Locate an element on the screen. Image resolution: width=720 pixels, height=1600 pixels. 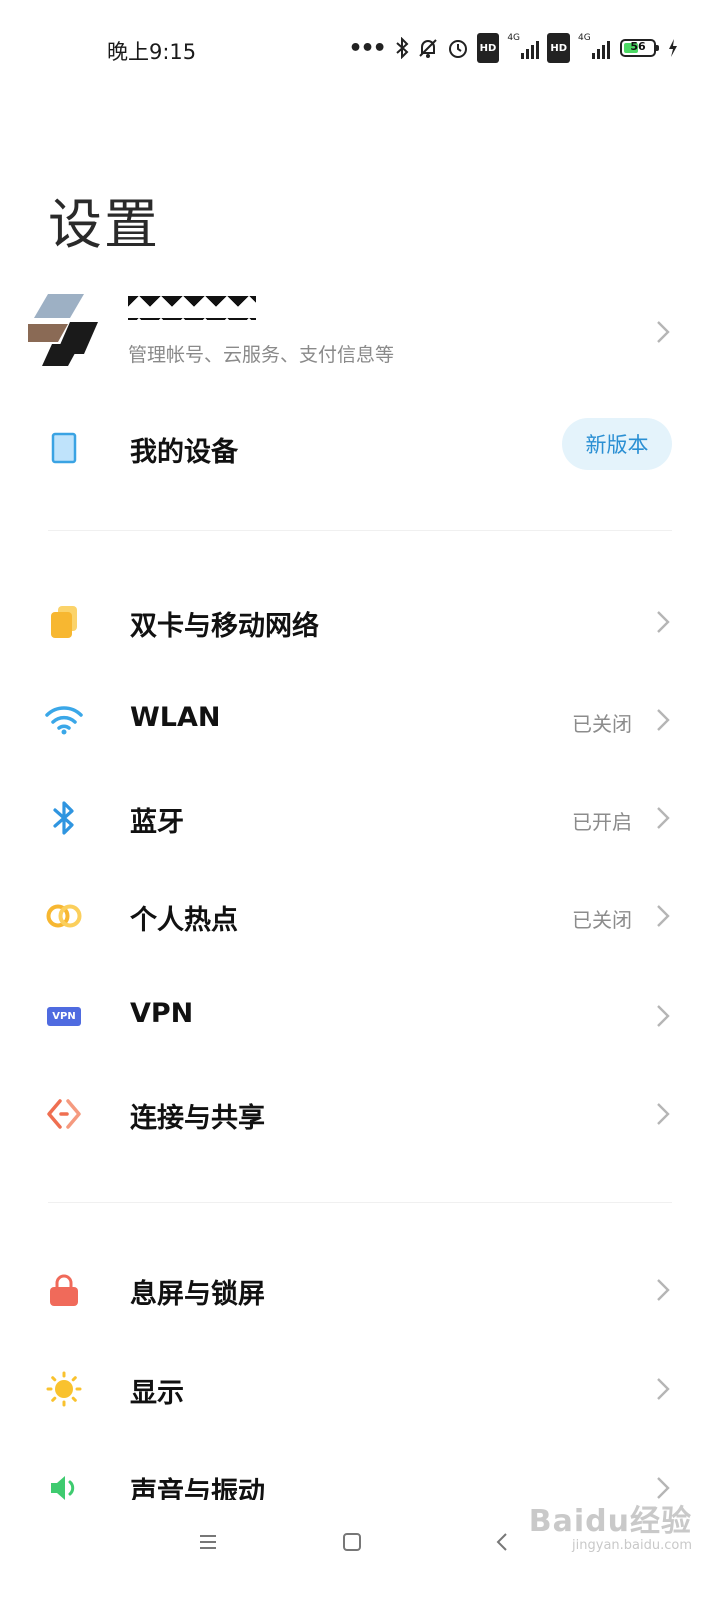
row-label: VPN is located at coordinates (162, 1013).